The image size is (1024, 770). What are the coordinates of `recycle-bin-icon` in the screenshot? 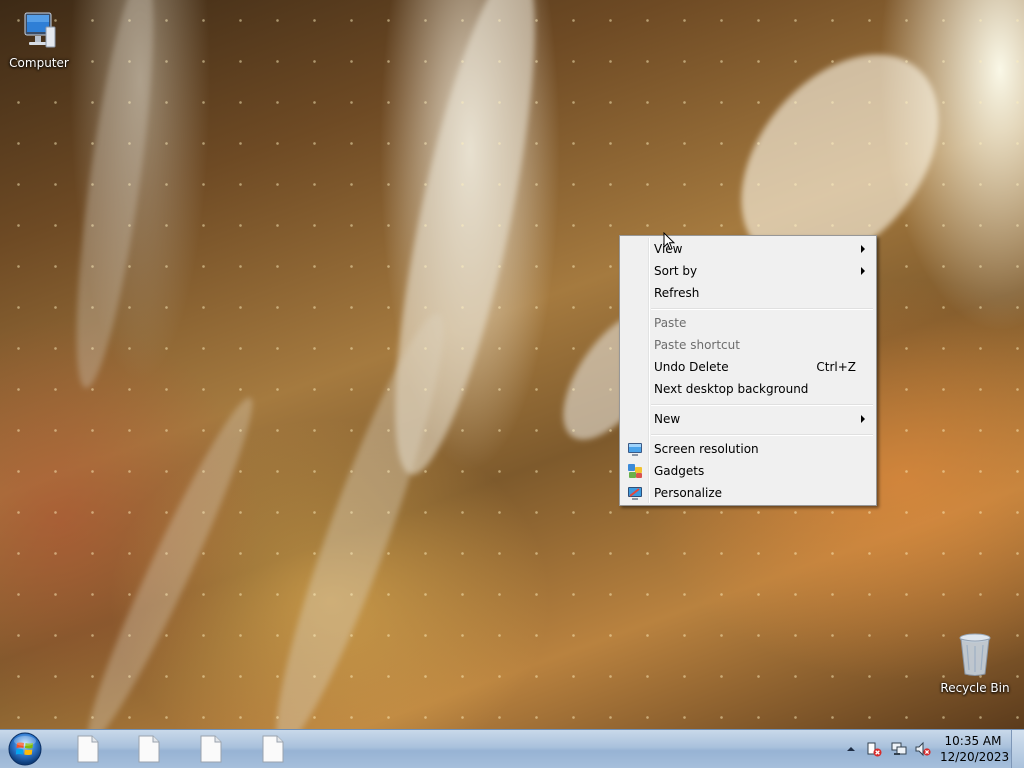 It's located at (975, 654).